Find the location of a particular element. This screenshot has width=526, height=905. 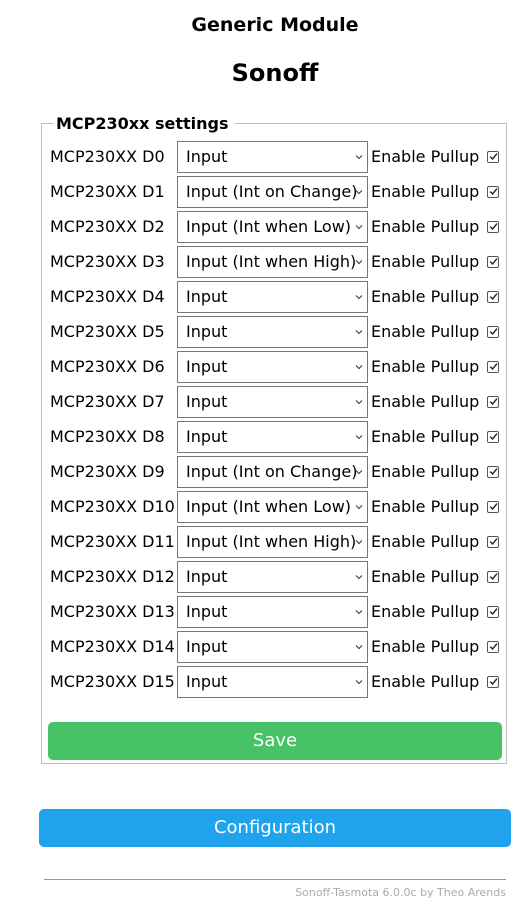

pin-mode-value: Input (Int on Change) is located at coordinates (272, 471).